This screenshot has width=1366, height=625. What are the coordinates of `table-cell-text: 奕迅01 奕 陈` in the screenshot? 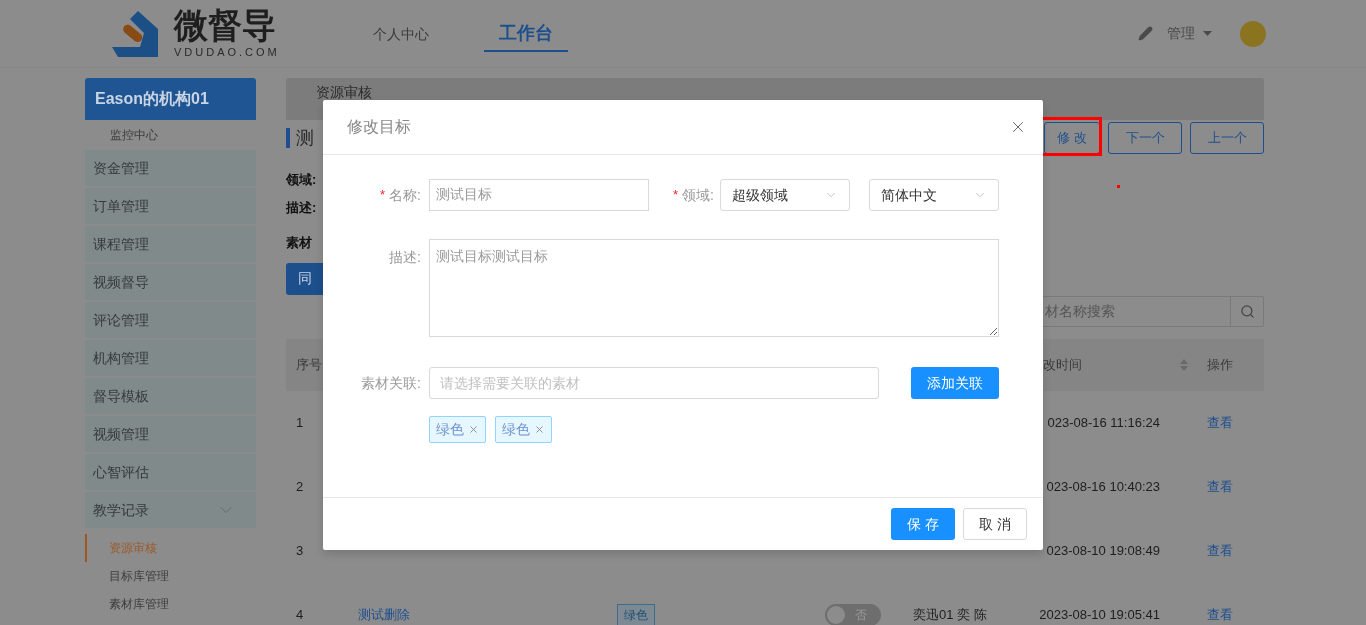 It's located at (950, 614).